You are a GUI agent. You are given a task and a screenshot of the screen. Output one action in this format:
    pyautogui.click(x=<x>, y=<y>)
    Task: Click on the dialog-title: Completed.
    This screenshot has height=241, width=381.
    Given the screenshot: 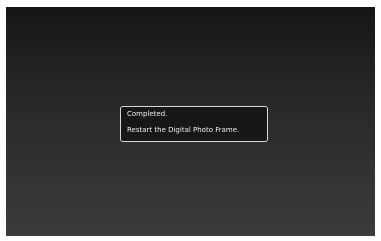 What is the action you would take?
    pyautogui.click(x=147, y=114)
    